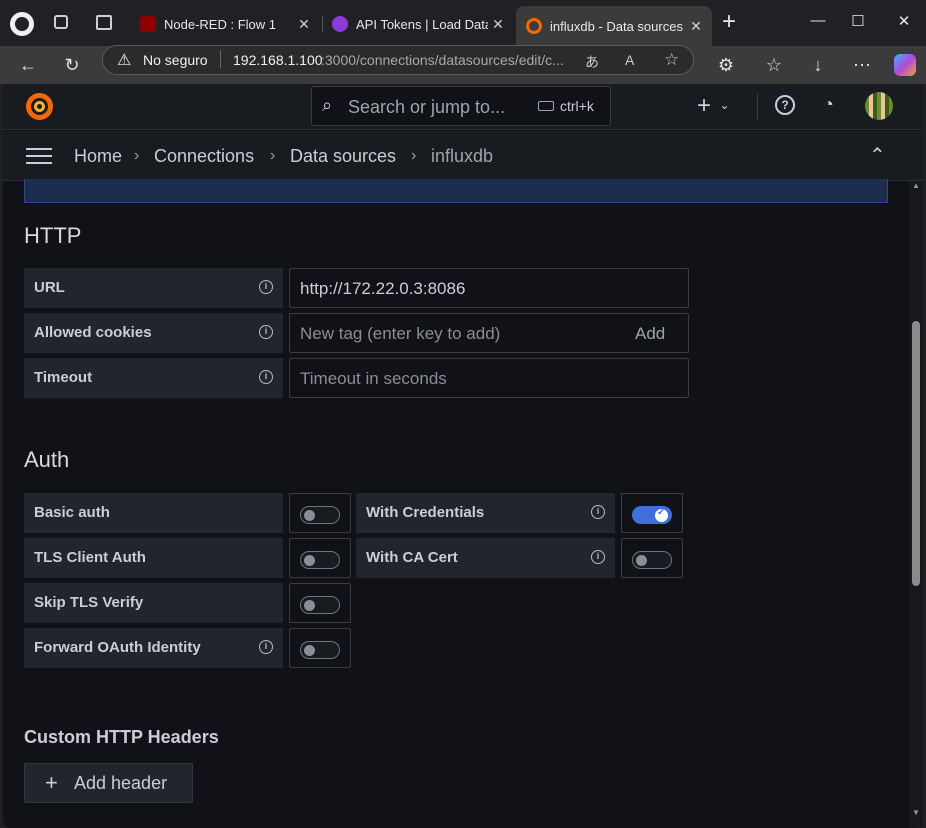 Image resolution: width=926 pixels, height=828 pixels. What do you see at coordinates (278, 60) in the screenshot?
I see `url-host: 192.168.1.100` at bounding box center [278, 60].